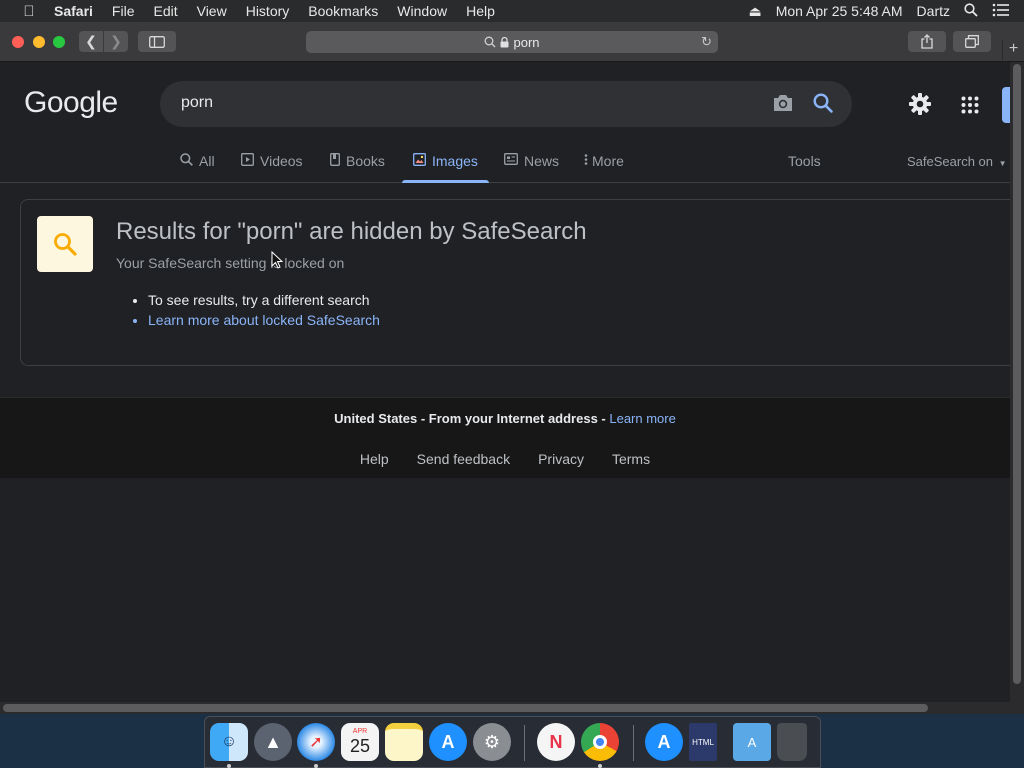  I want to click on tab-books: Books, so click(357, 168).